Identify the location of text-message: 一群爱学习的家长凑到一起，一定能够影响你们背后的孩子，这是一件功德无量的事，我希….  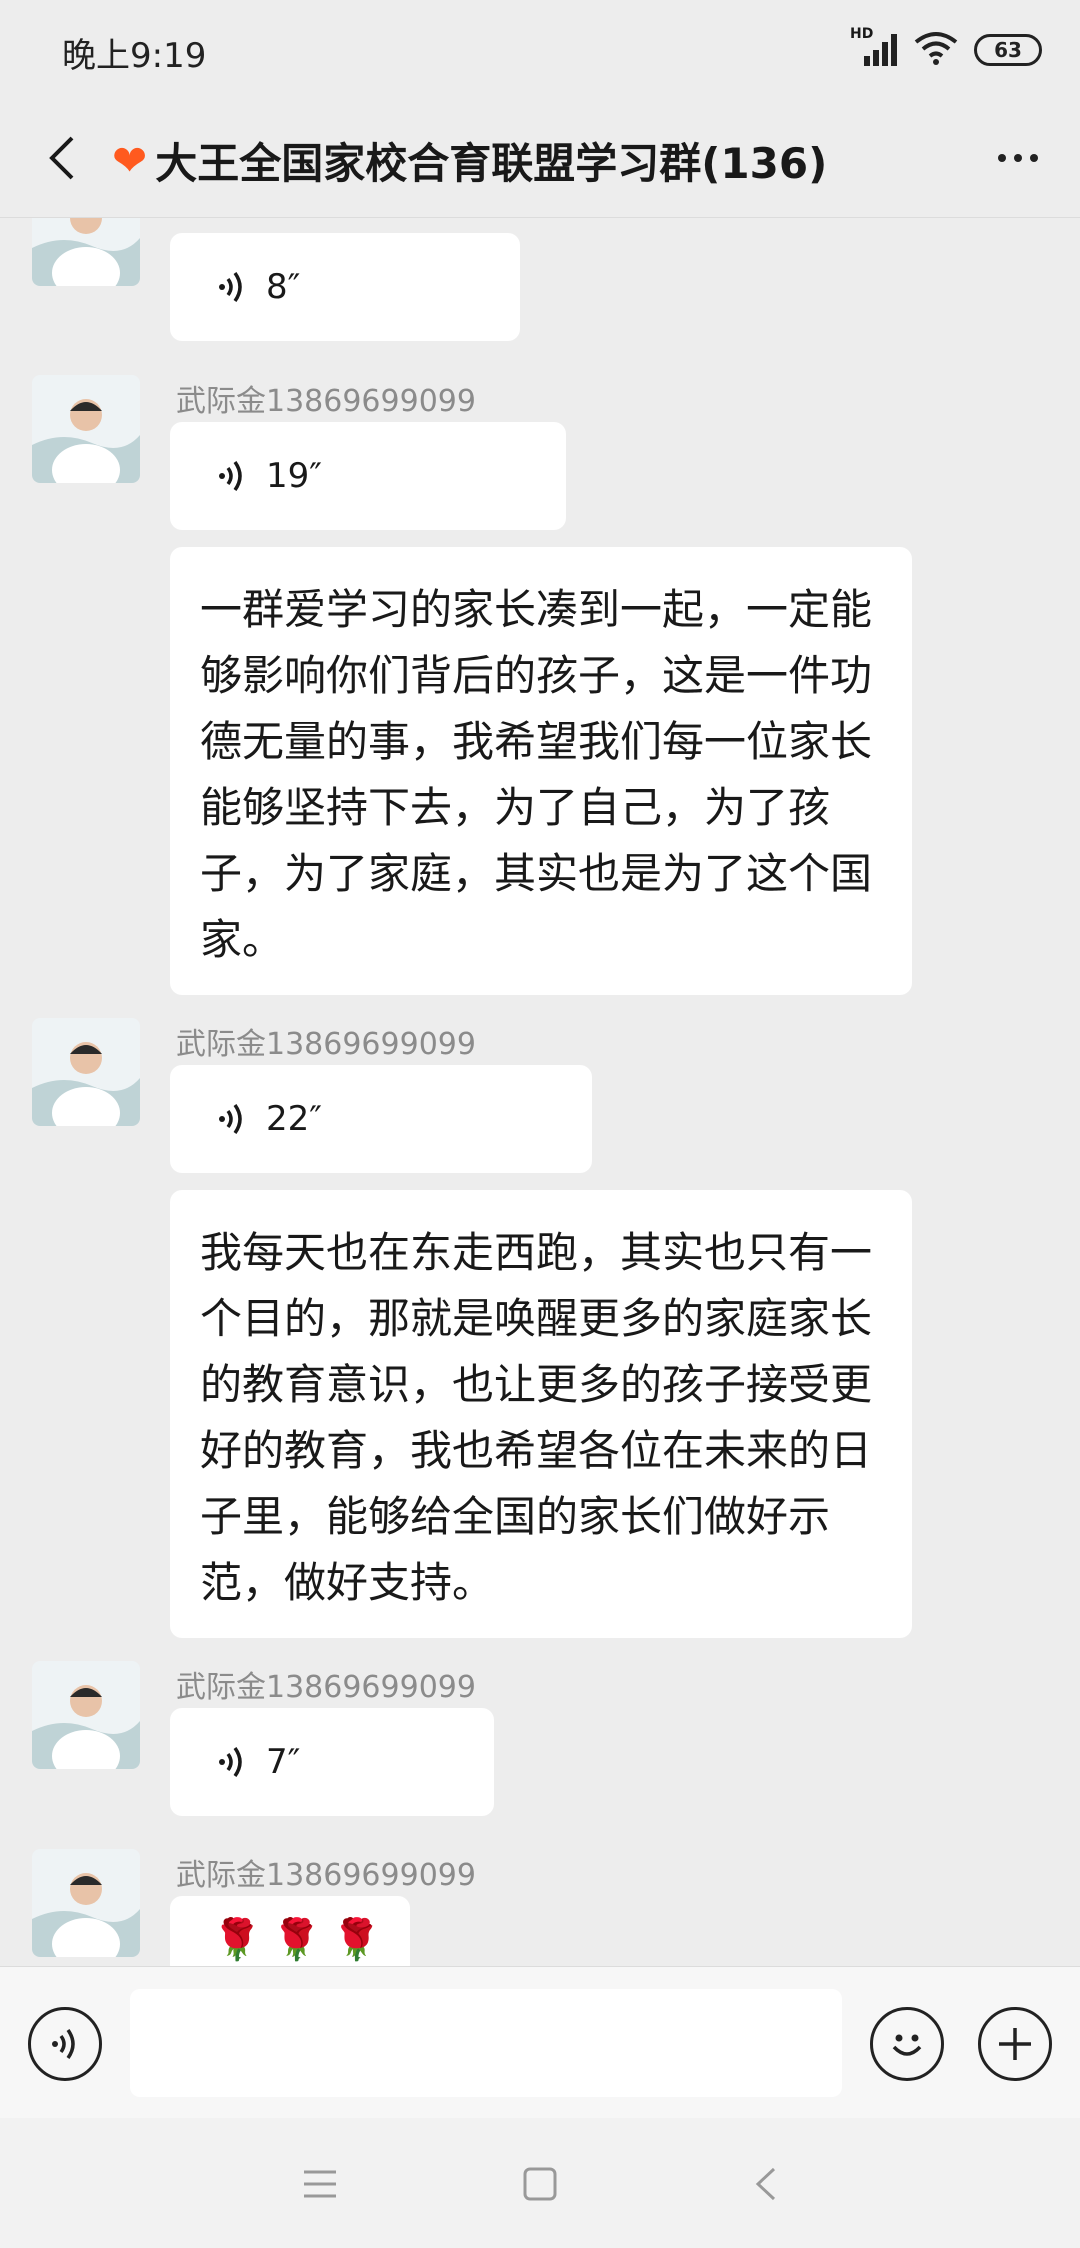
(541, 771).